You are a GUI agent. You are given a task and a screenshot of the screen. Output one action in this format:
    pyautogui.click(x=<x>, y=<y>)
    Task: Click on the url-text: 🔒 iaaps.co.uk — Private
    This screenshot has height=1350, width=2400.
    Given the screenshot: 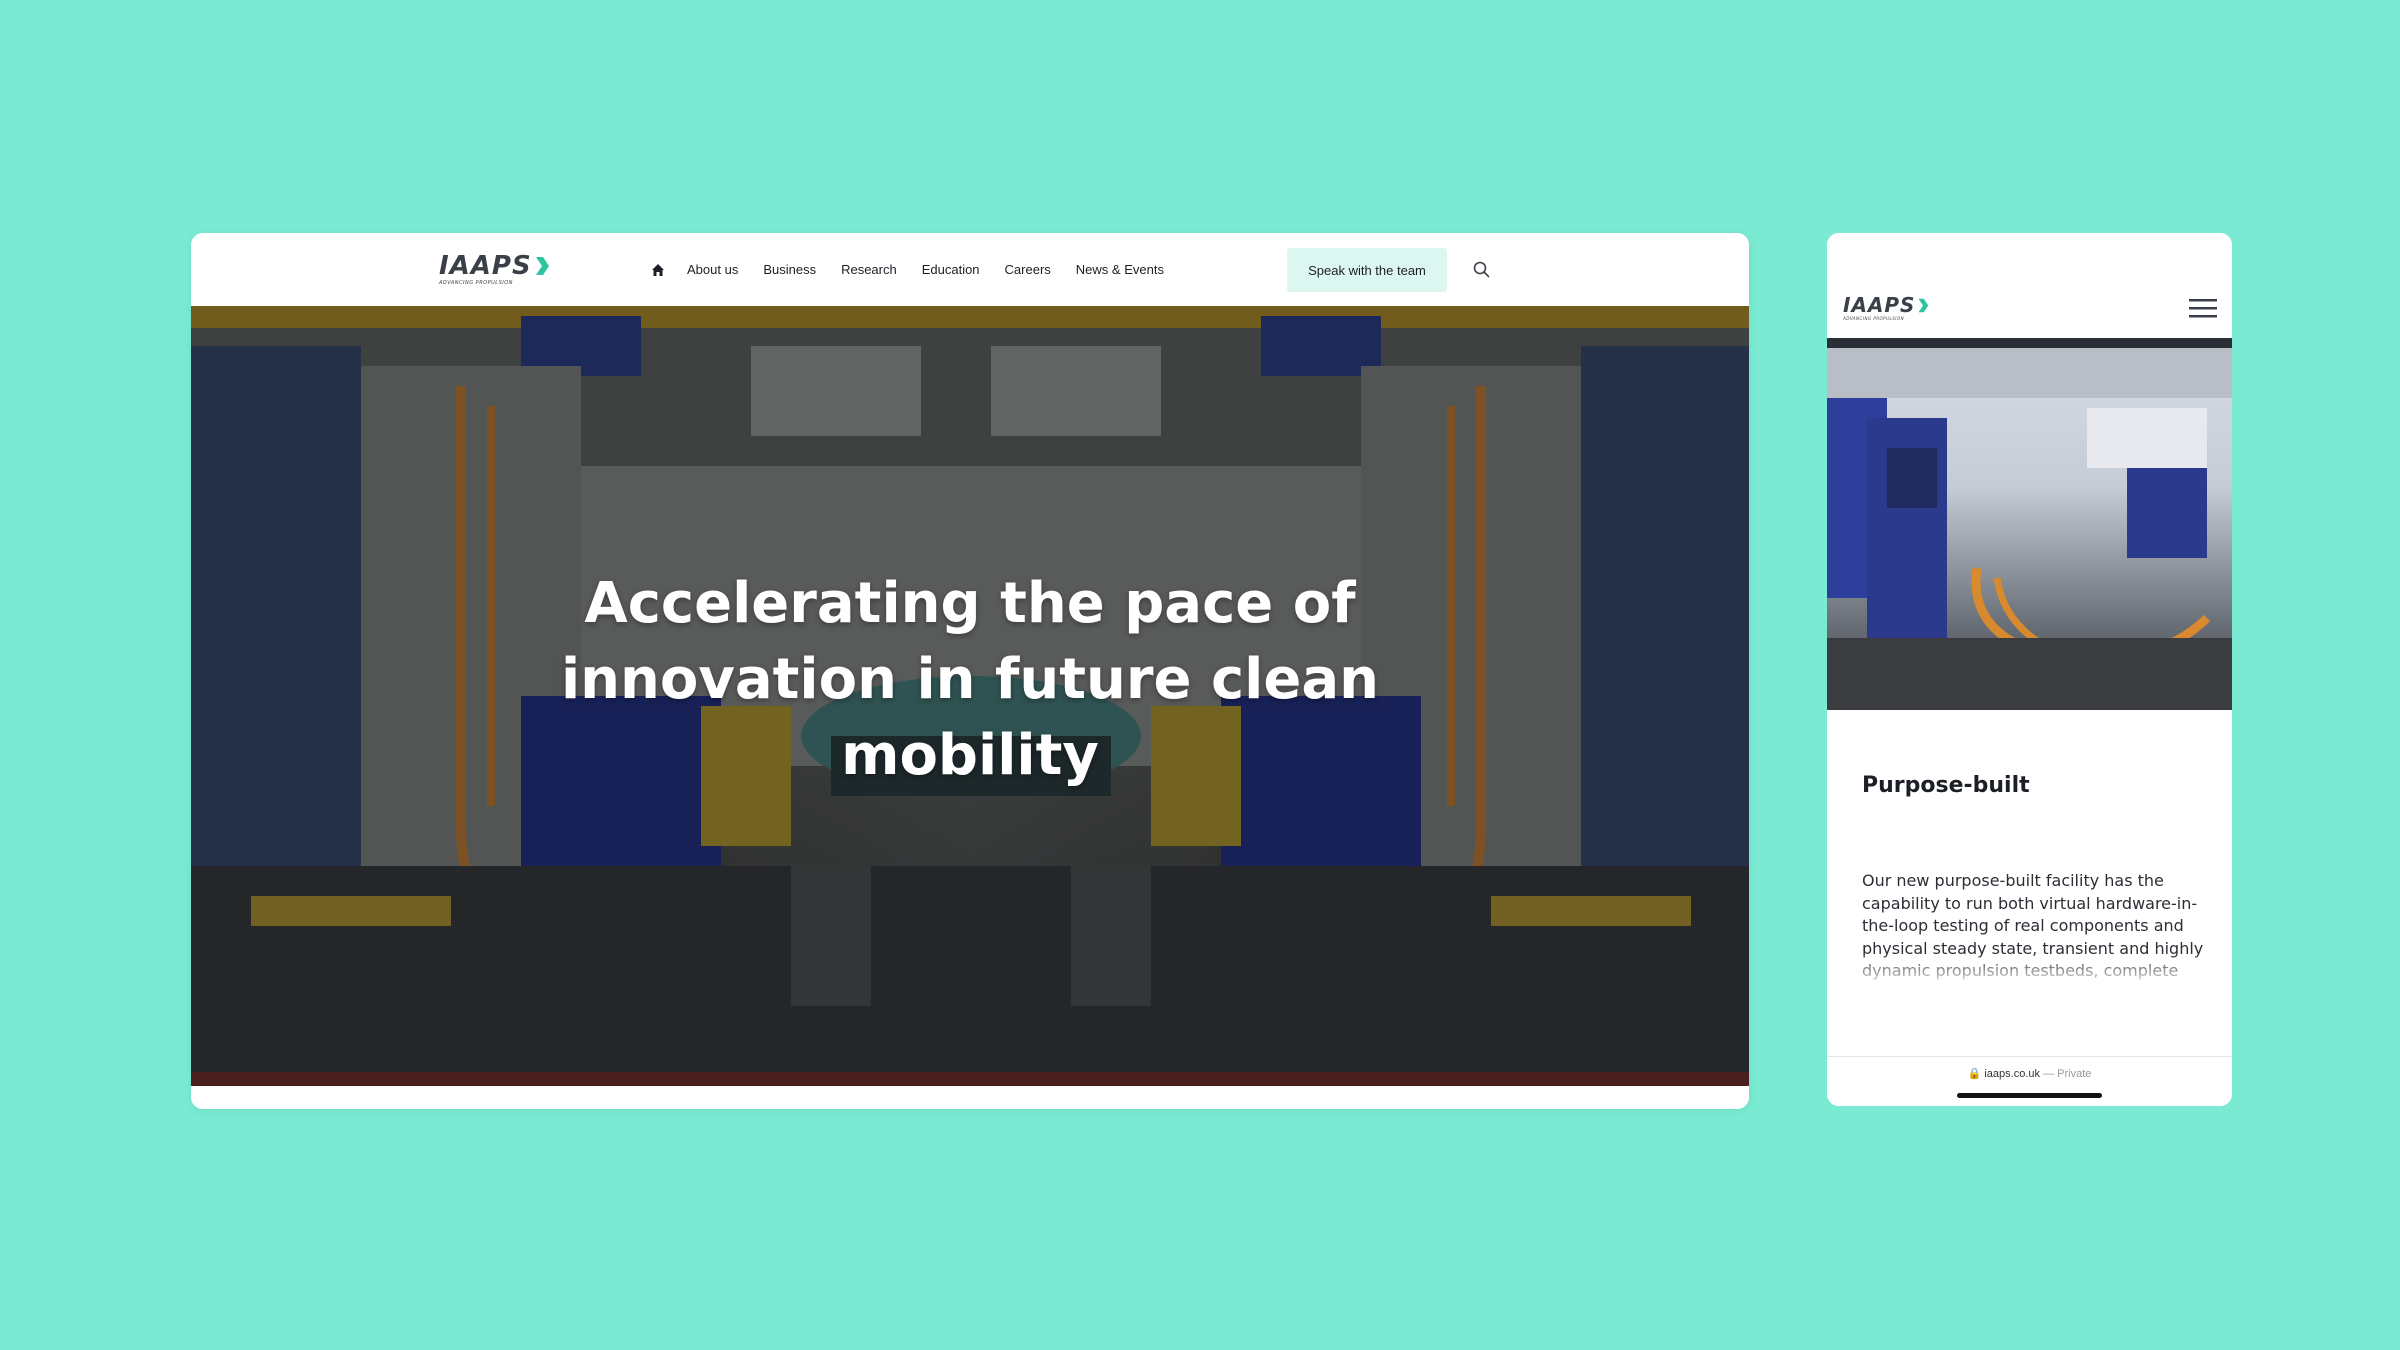 What is the action you would take?
    pyautogui.click(x=2029, y=1073)
    